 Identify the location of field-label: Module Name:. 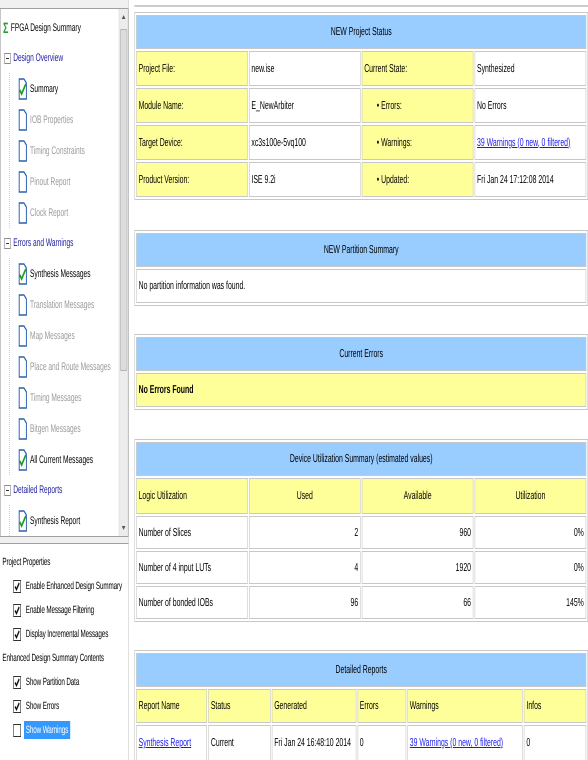
(192, 105).